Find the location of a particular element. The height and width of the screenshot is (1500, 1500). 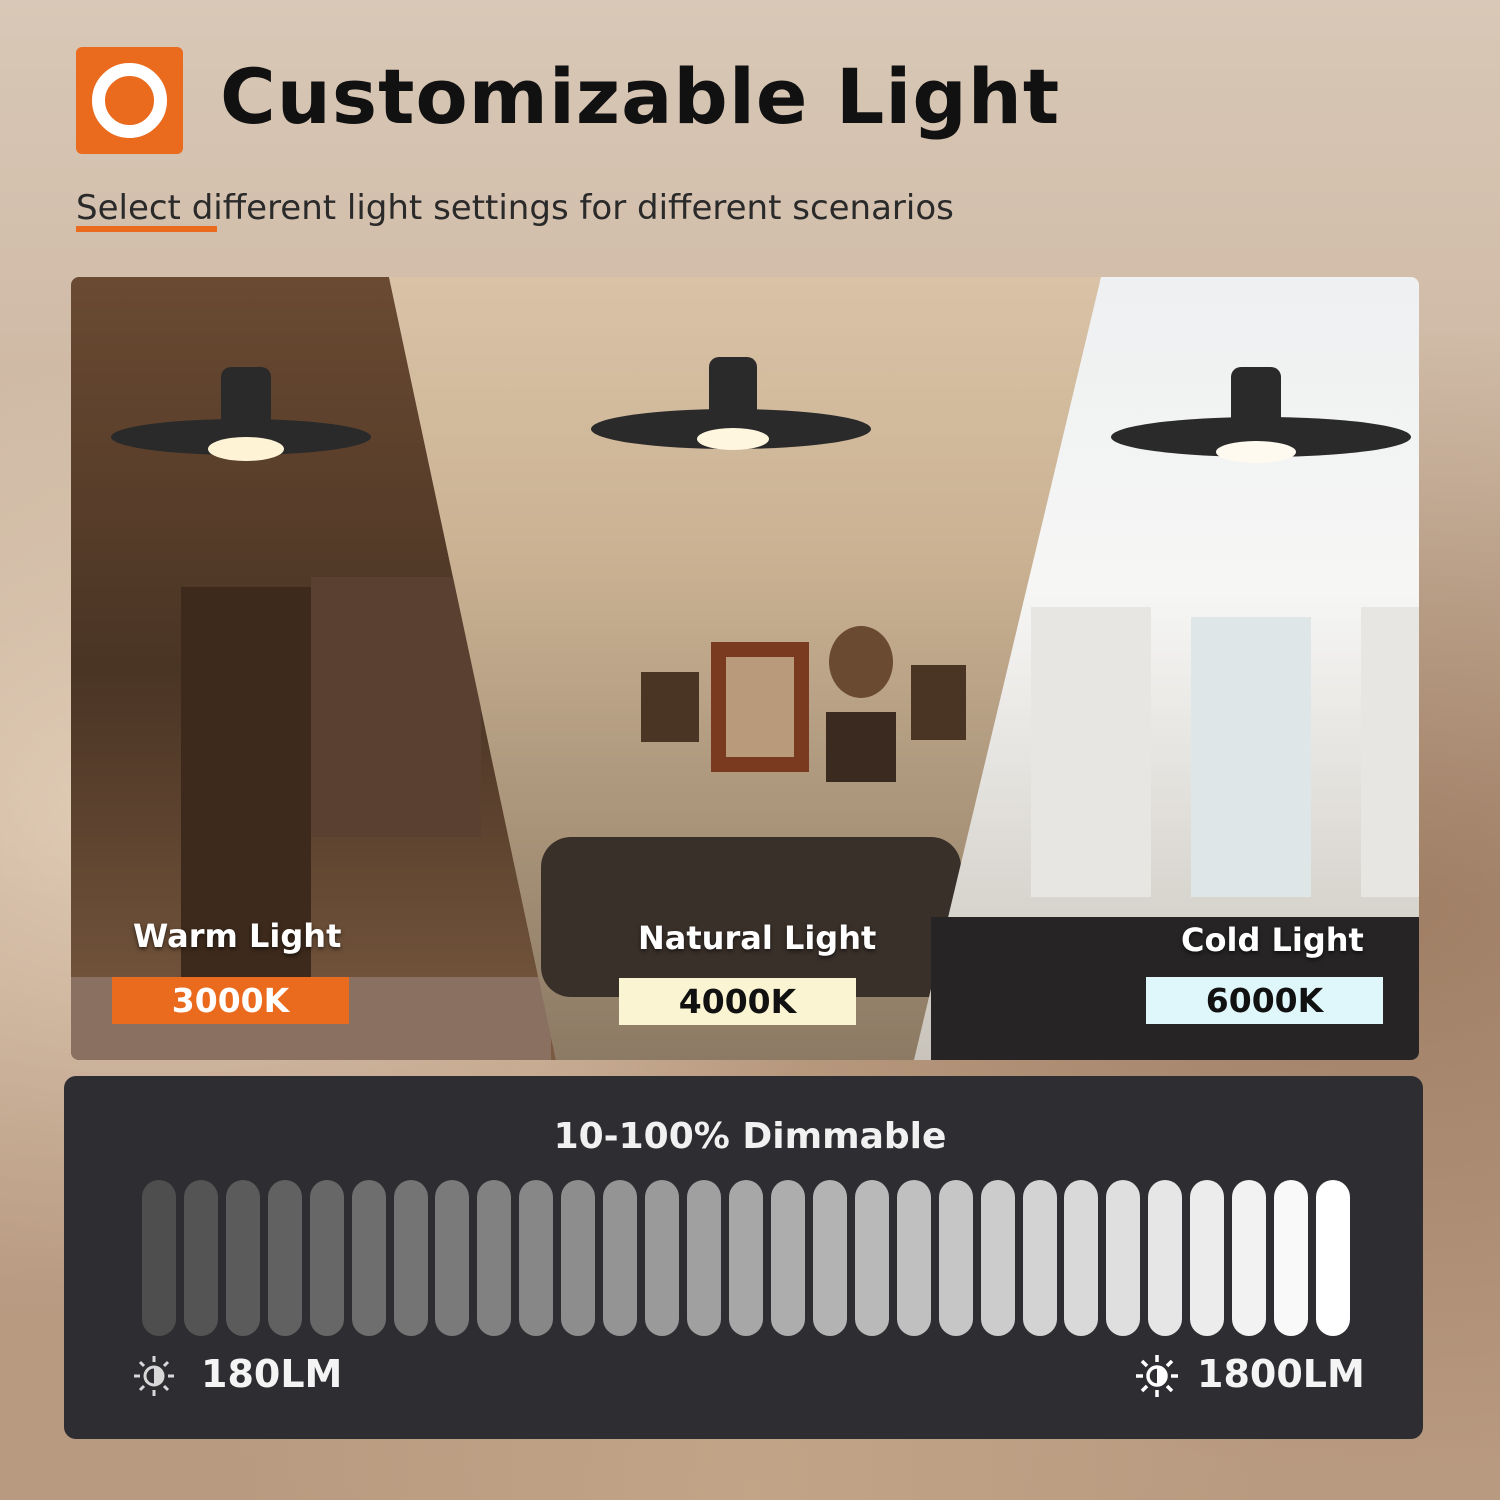

page-title: Customizable Light is located at coordinates (640, 96).